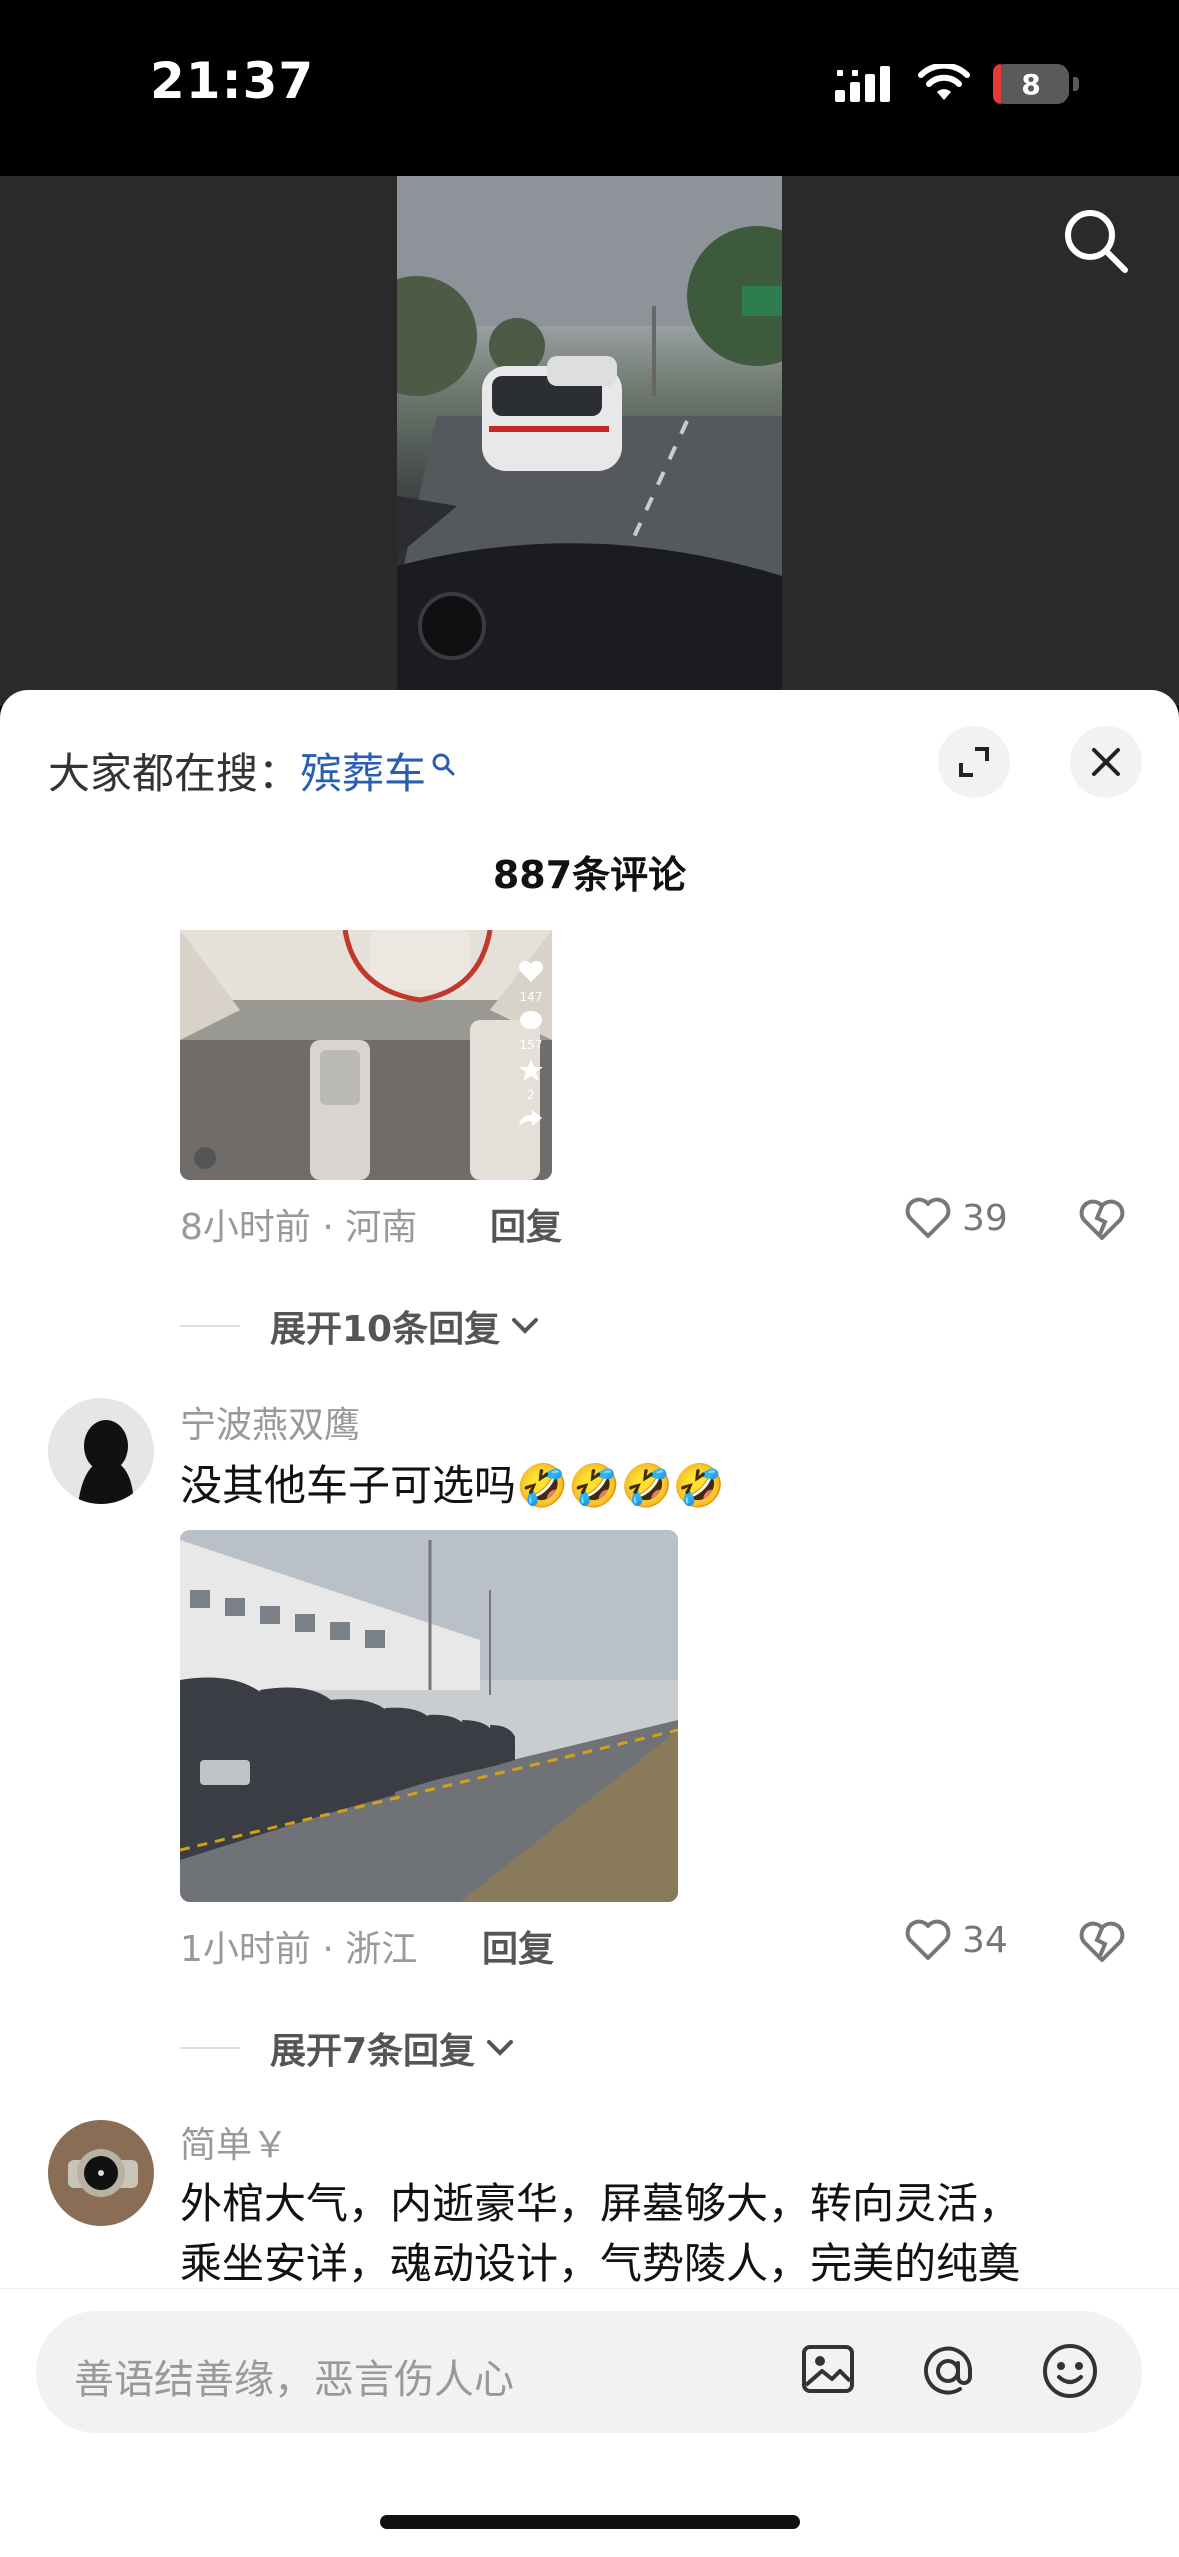 Image resolution: width=1179 pixels, height=2557 pixels. I want to click on image-overlay-stats: 147 157 2, so click(531, 1029).